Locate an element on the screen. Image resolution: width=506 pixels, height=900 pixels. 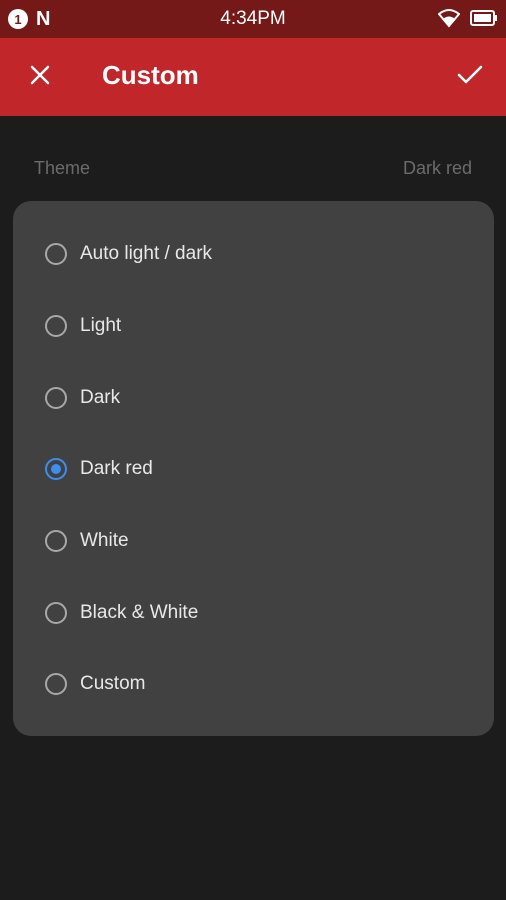
status-bar: 1 N 4:34PM is located at coordinates (253, 19).